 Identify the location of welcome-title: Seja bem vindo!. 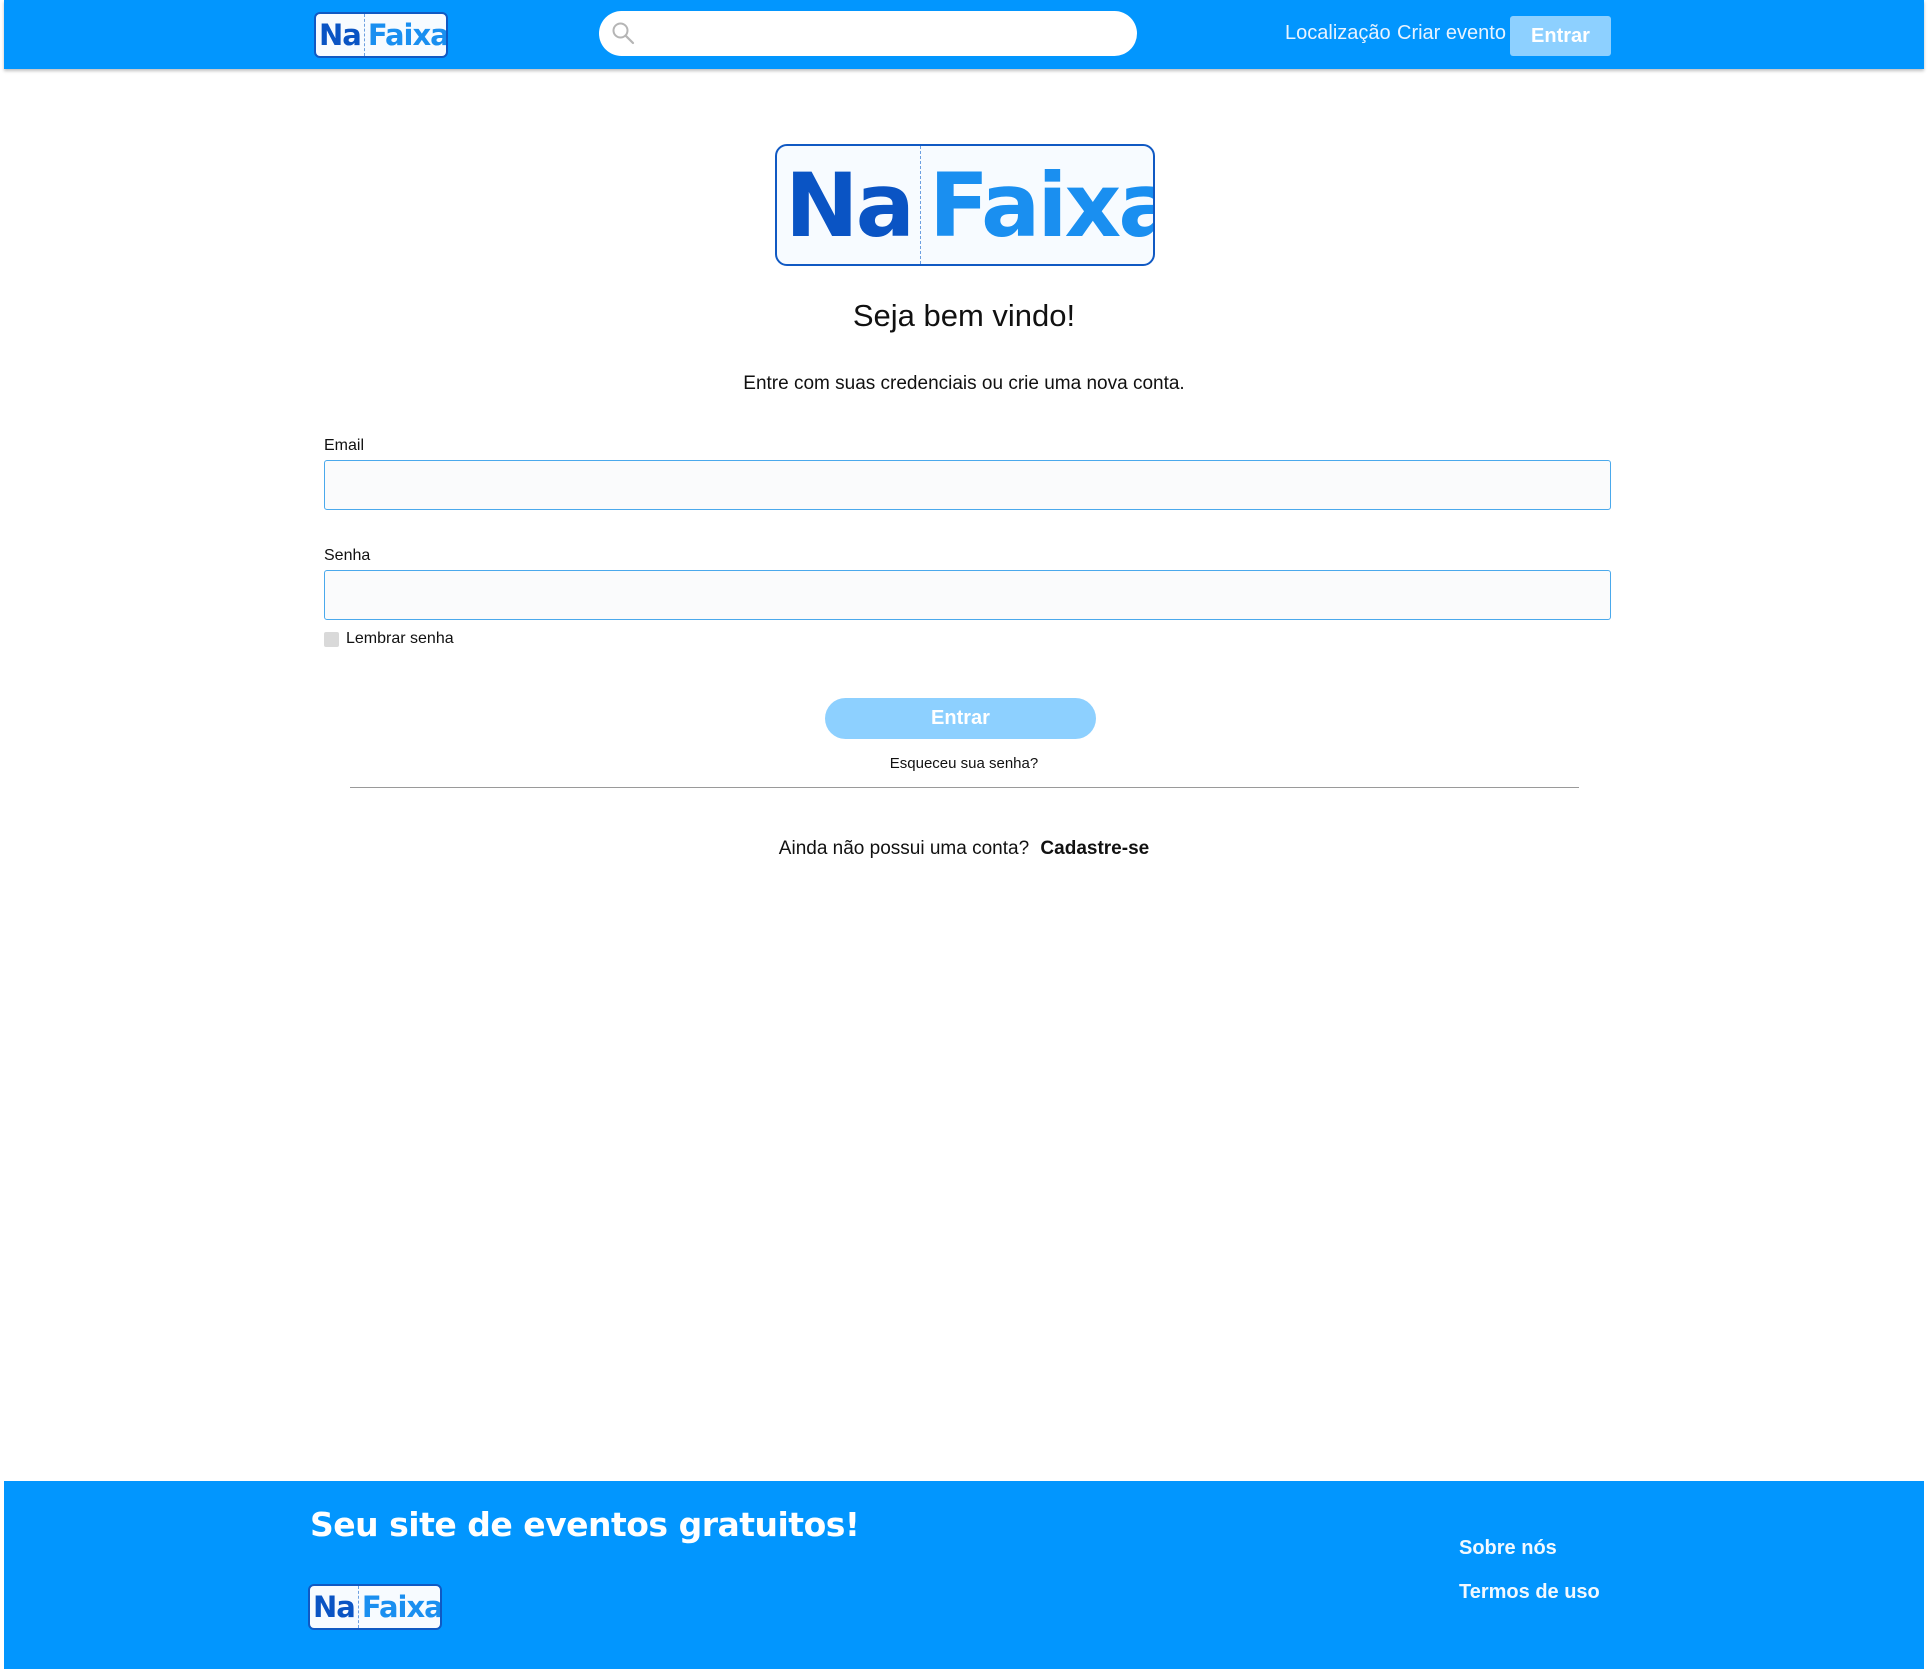
(964, 315).